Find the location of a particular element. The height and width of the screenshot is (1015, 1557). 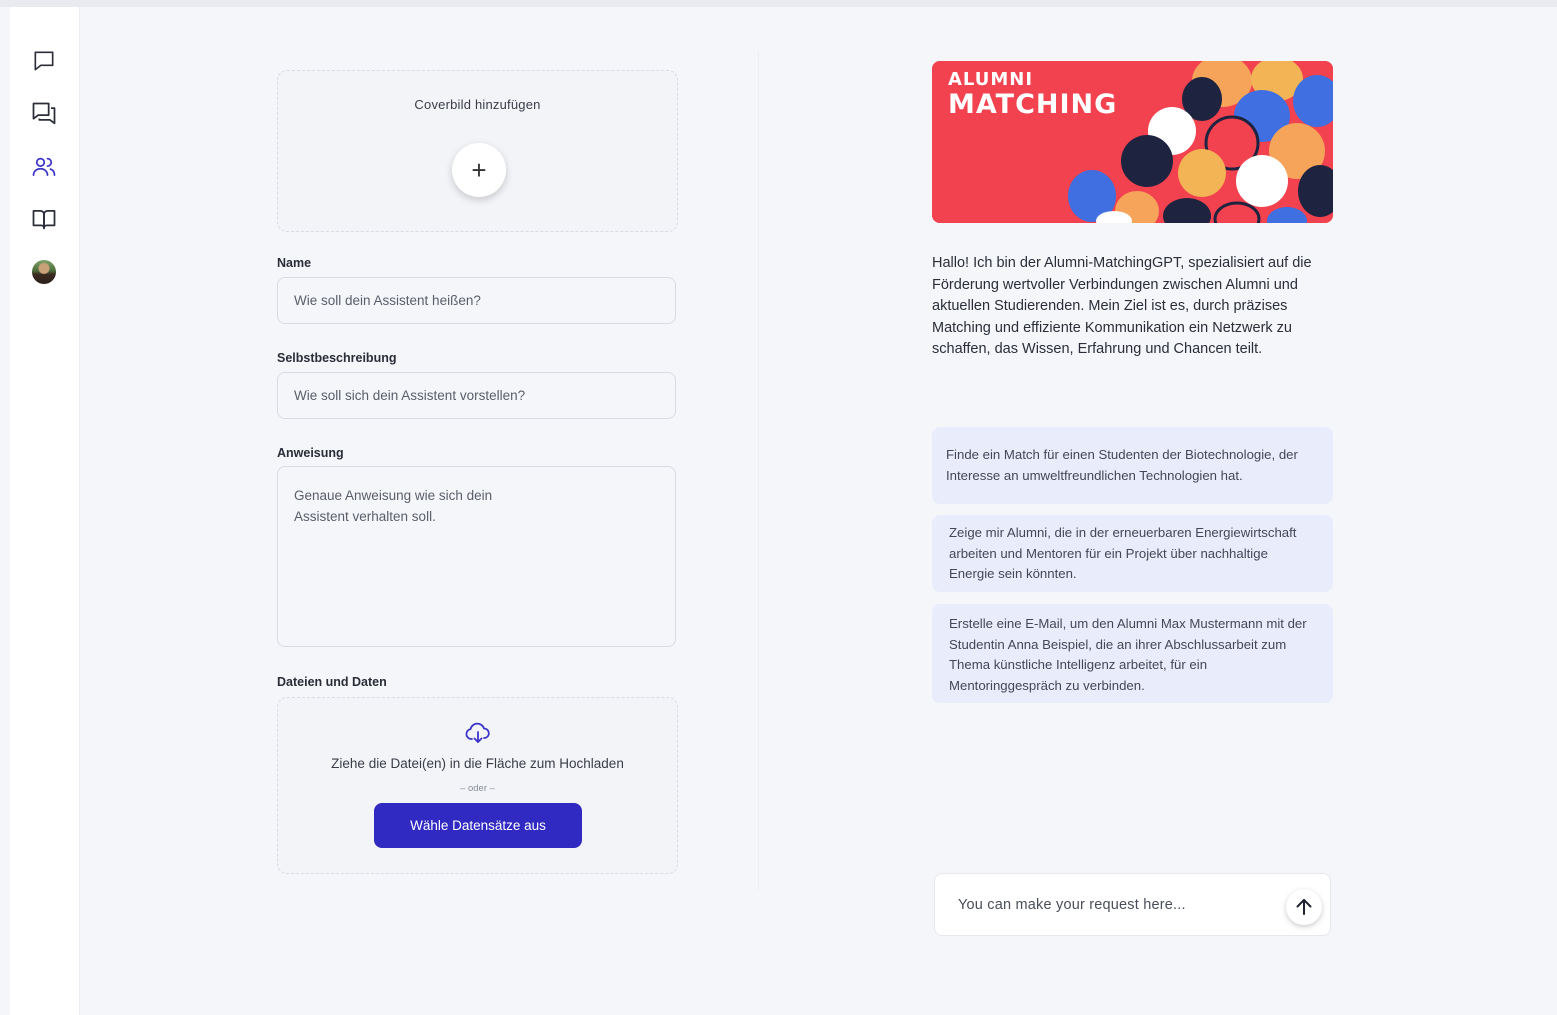

book-icon is located at coordinates (44, 219).